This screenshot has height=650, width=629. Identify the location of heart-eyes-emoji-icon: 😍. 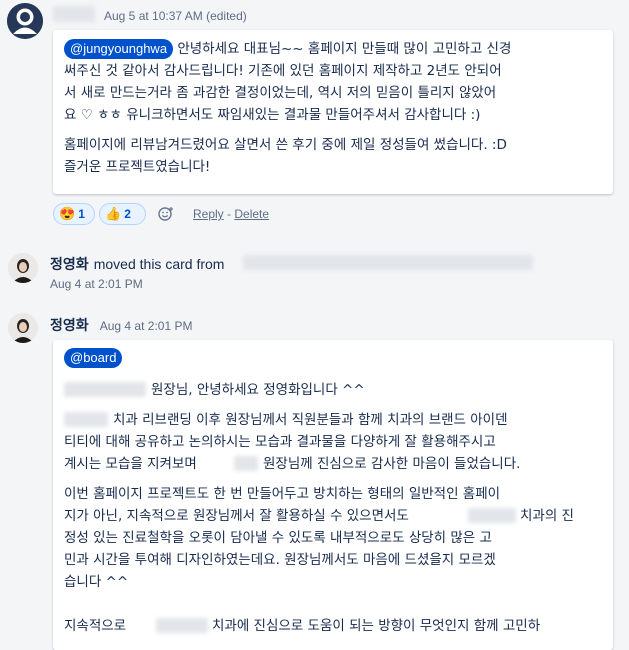
(67, 213).